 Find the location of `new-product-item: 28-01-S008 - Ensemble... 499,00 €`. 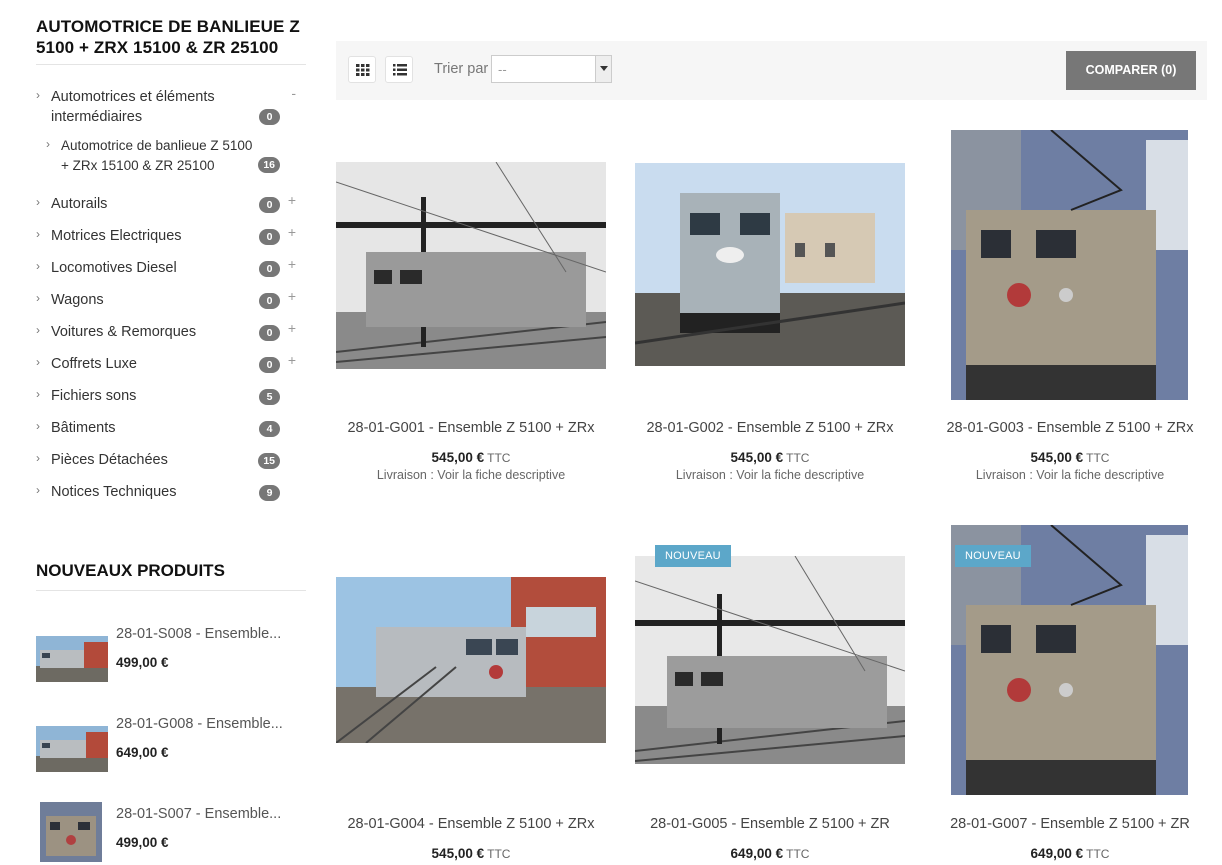

new-product-item: 28-01-S008 - Ensemble... 499,00 € is located at coordinates (171, 666).